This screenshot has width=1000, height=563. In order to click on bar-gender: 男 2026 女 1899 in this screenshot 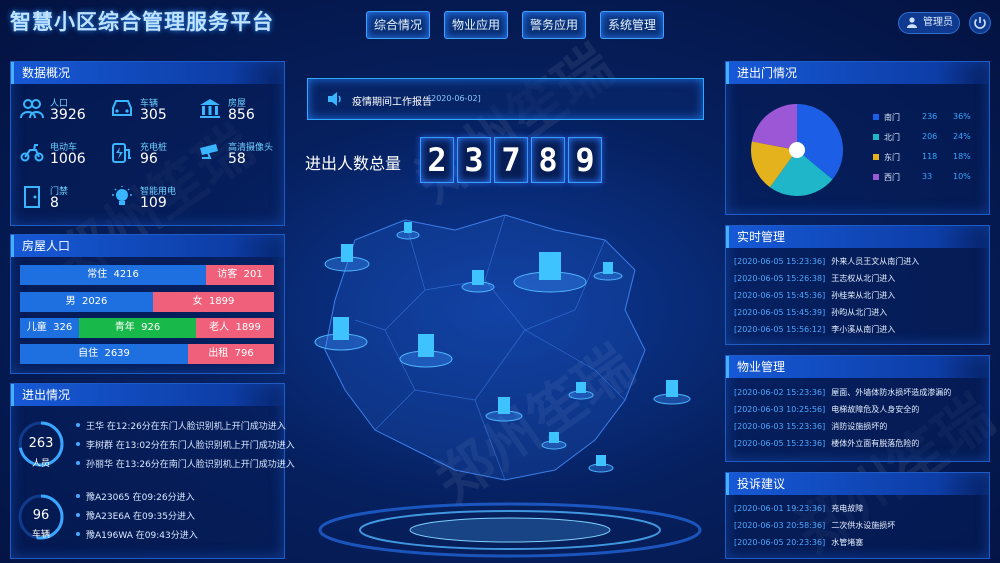, I will do `click(147, 302)`.